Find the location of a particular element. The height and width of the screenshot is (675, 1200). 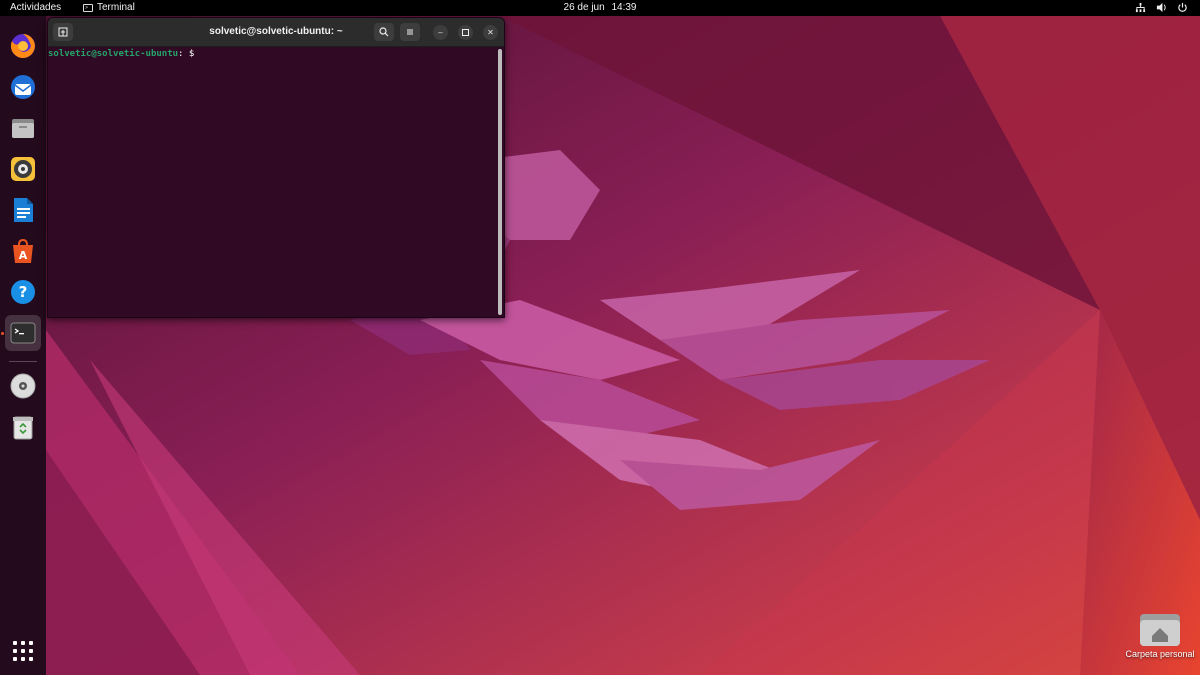

dock-item-libreoffice-writer is located at coordinates (23, 210).